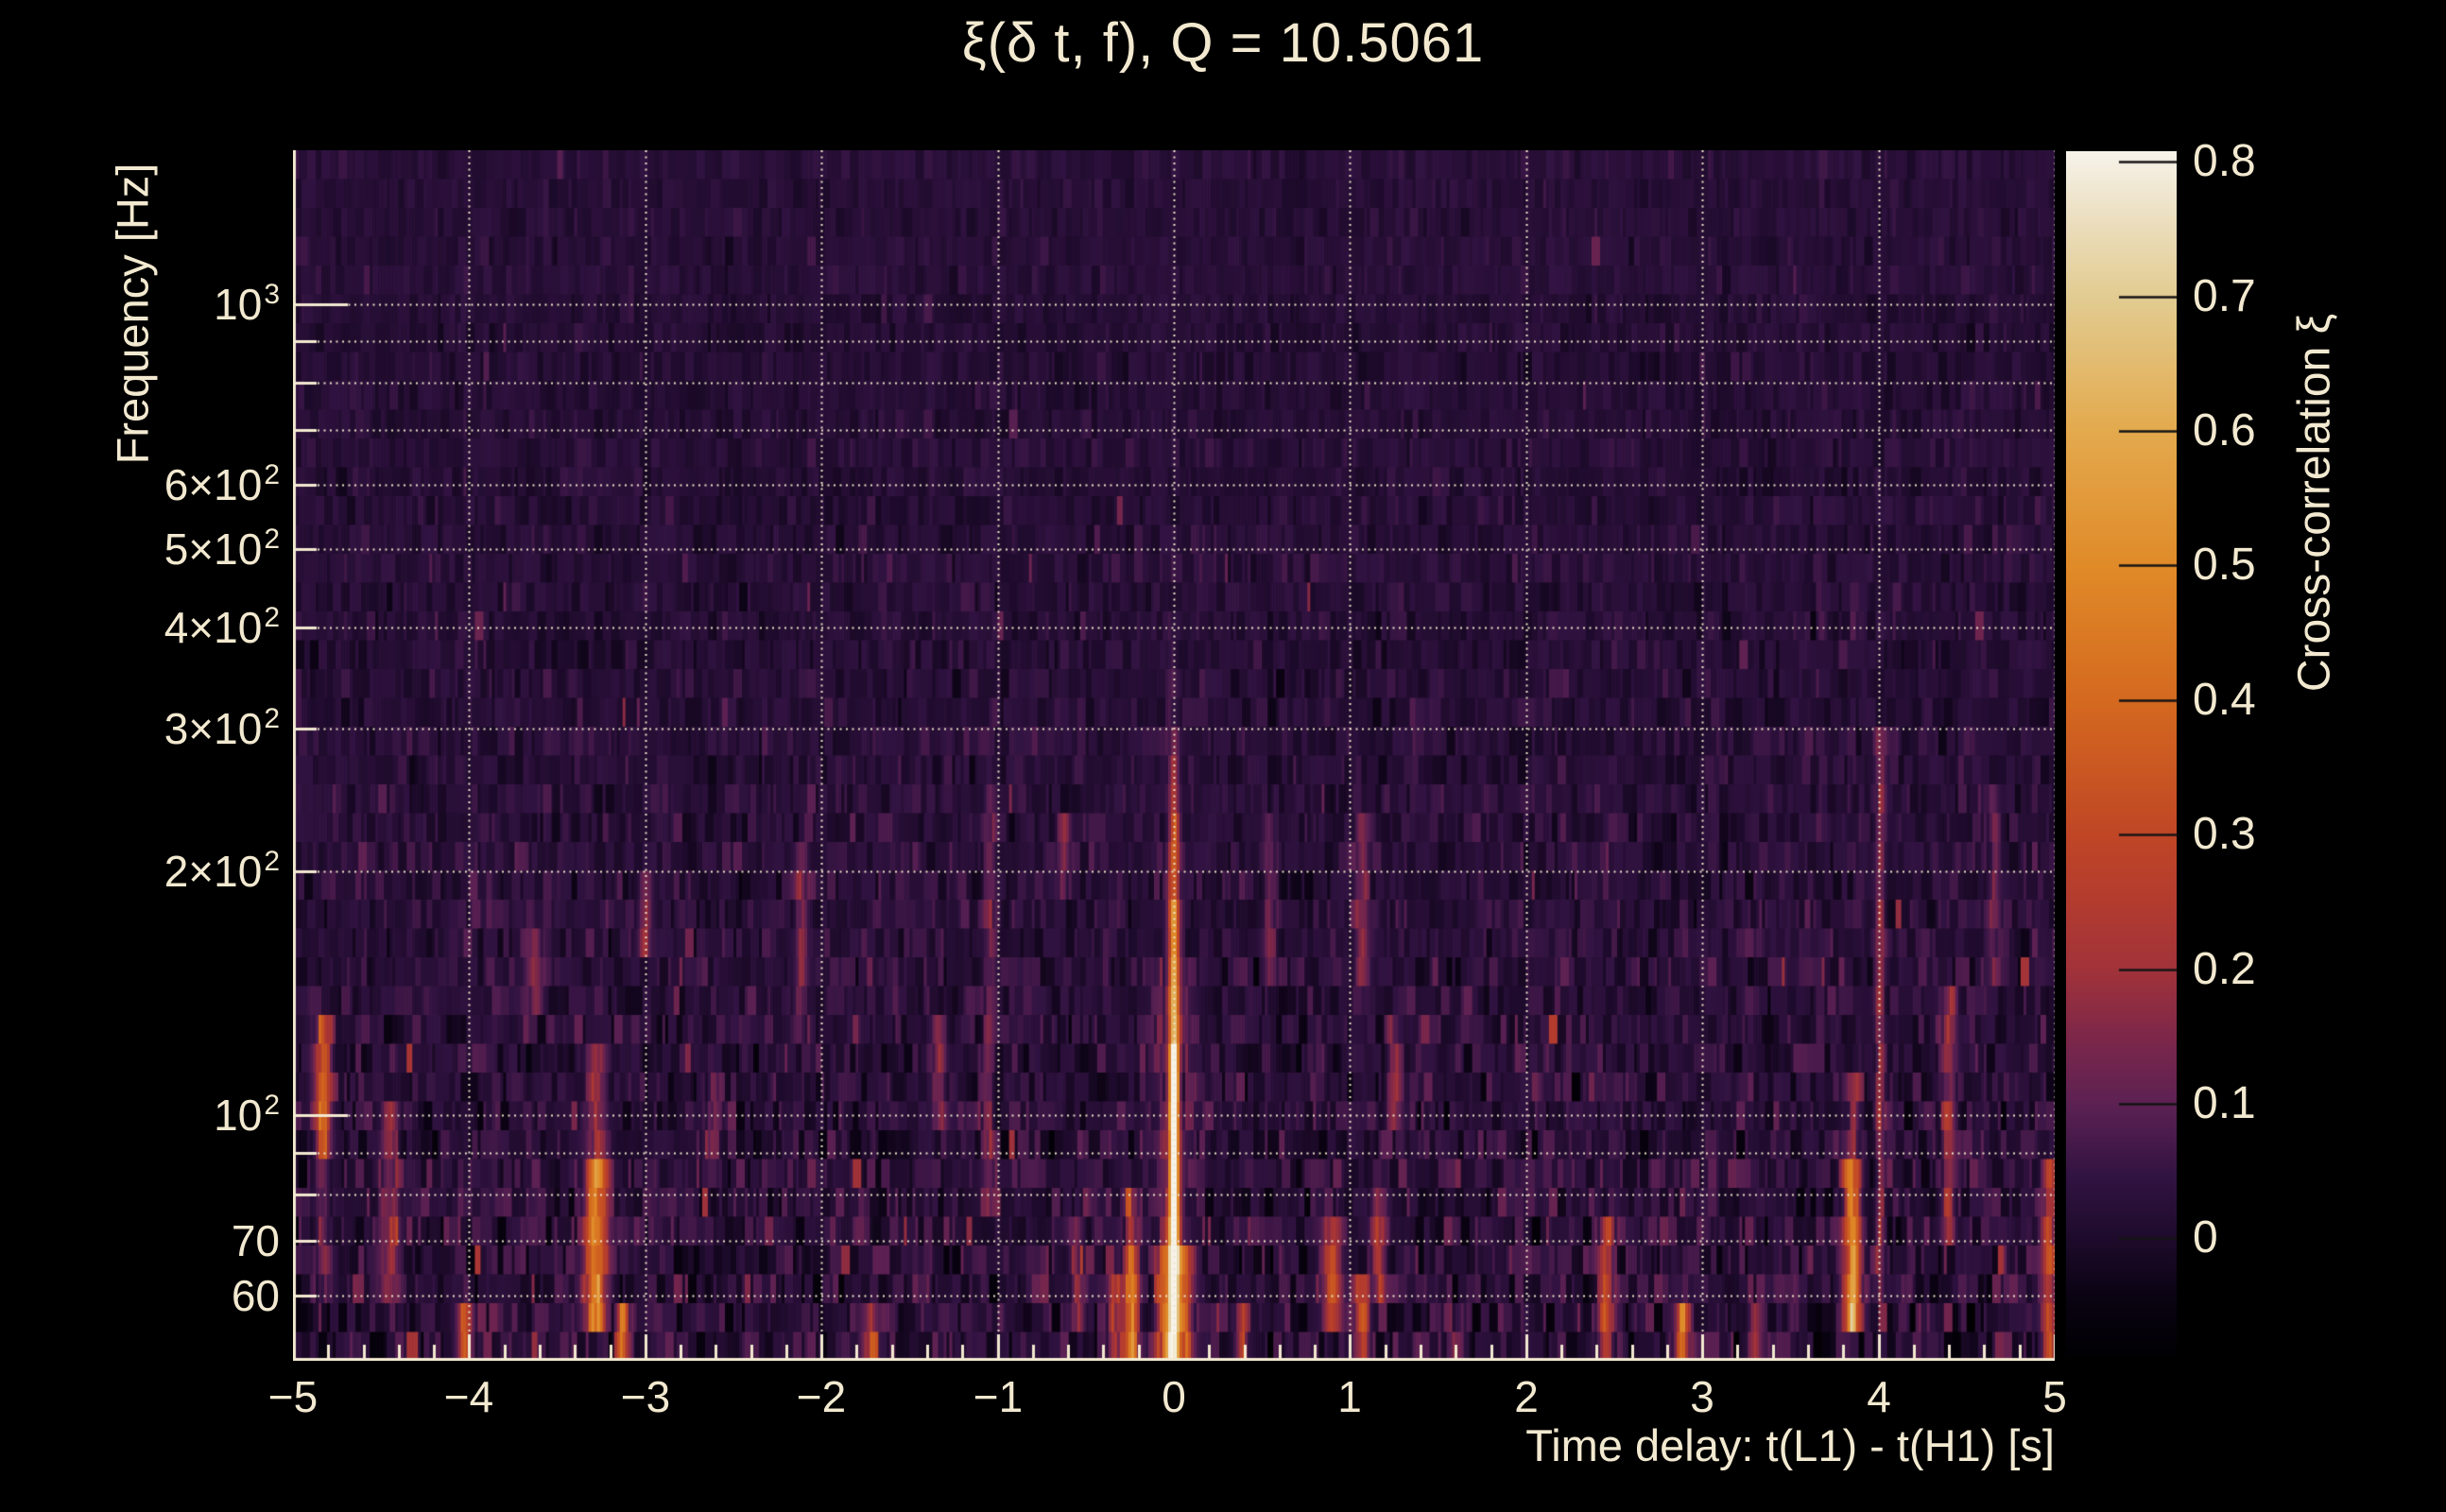 The height and width of the screenshot is (1512, 2446). I want to click on colorbar-tick-label: 0.2, so click(2224, 969).